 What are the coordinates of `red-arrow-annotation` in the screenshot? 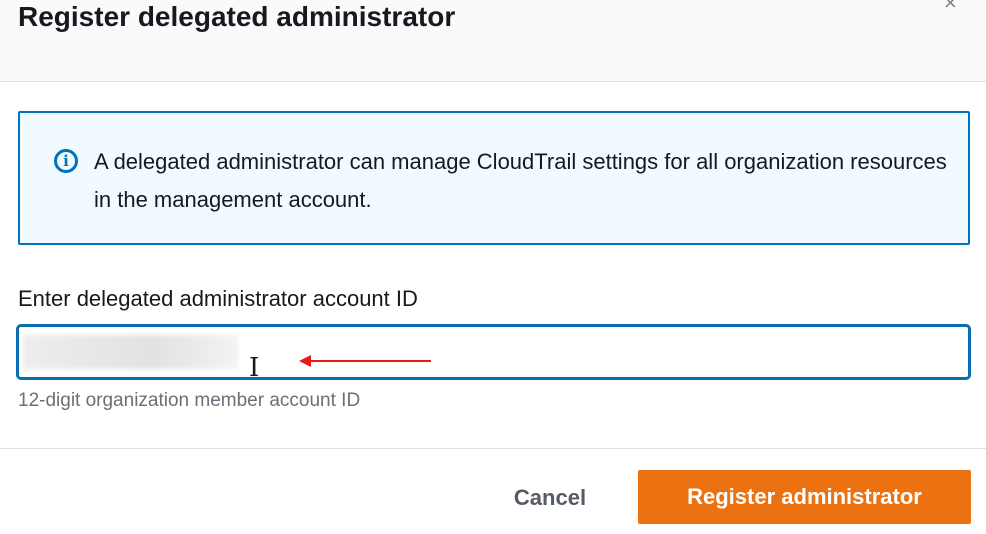 It's located at (365, 361).